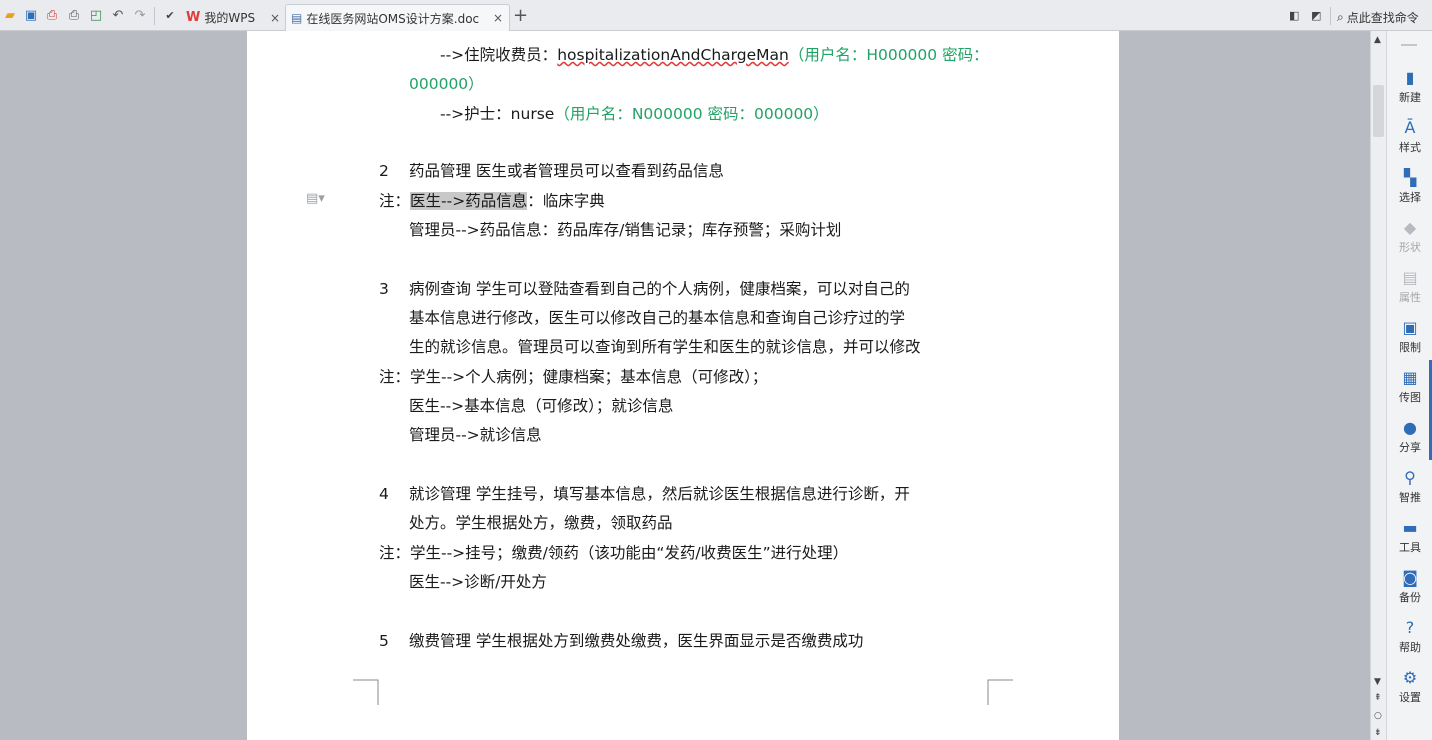 This screenshot has height=740, width=1432. I want to click on panel-select: ▚ 选择, so click(1409, 187).